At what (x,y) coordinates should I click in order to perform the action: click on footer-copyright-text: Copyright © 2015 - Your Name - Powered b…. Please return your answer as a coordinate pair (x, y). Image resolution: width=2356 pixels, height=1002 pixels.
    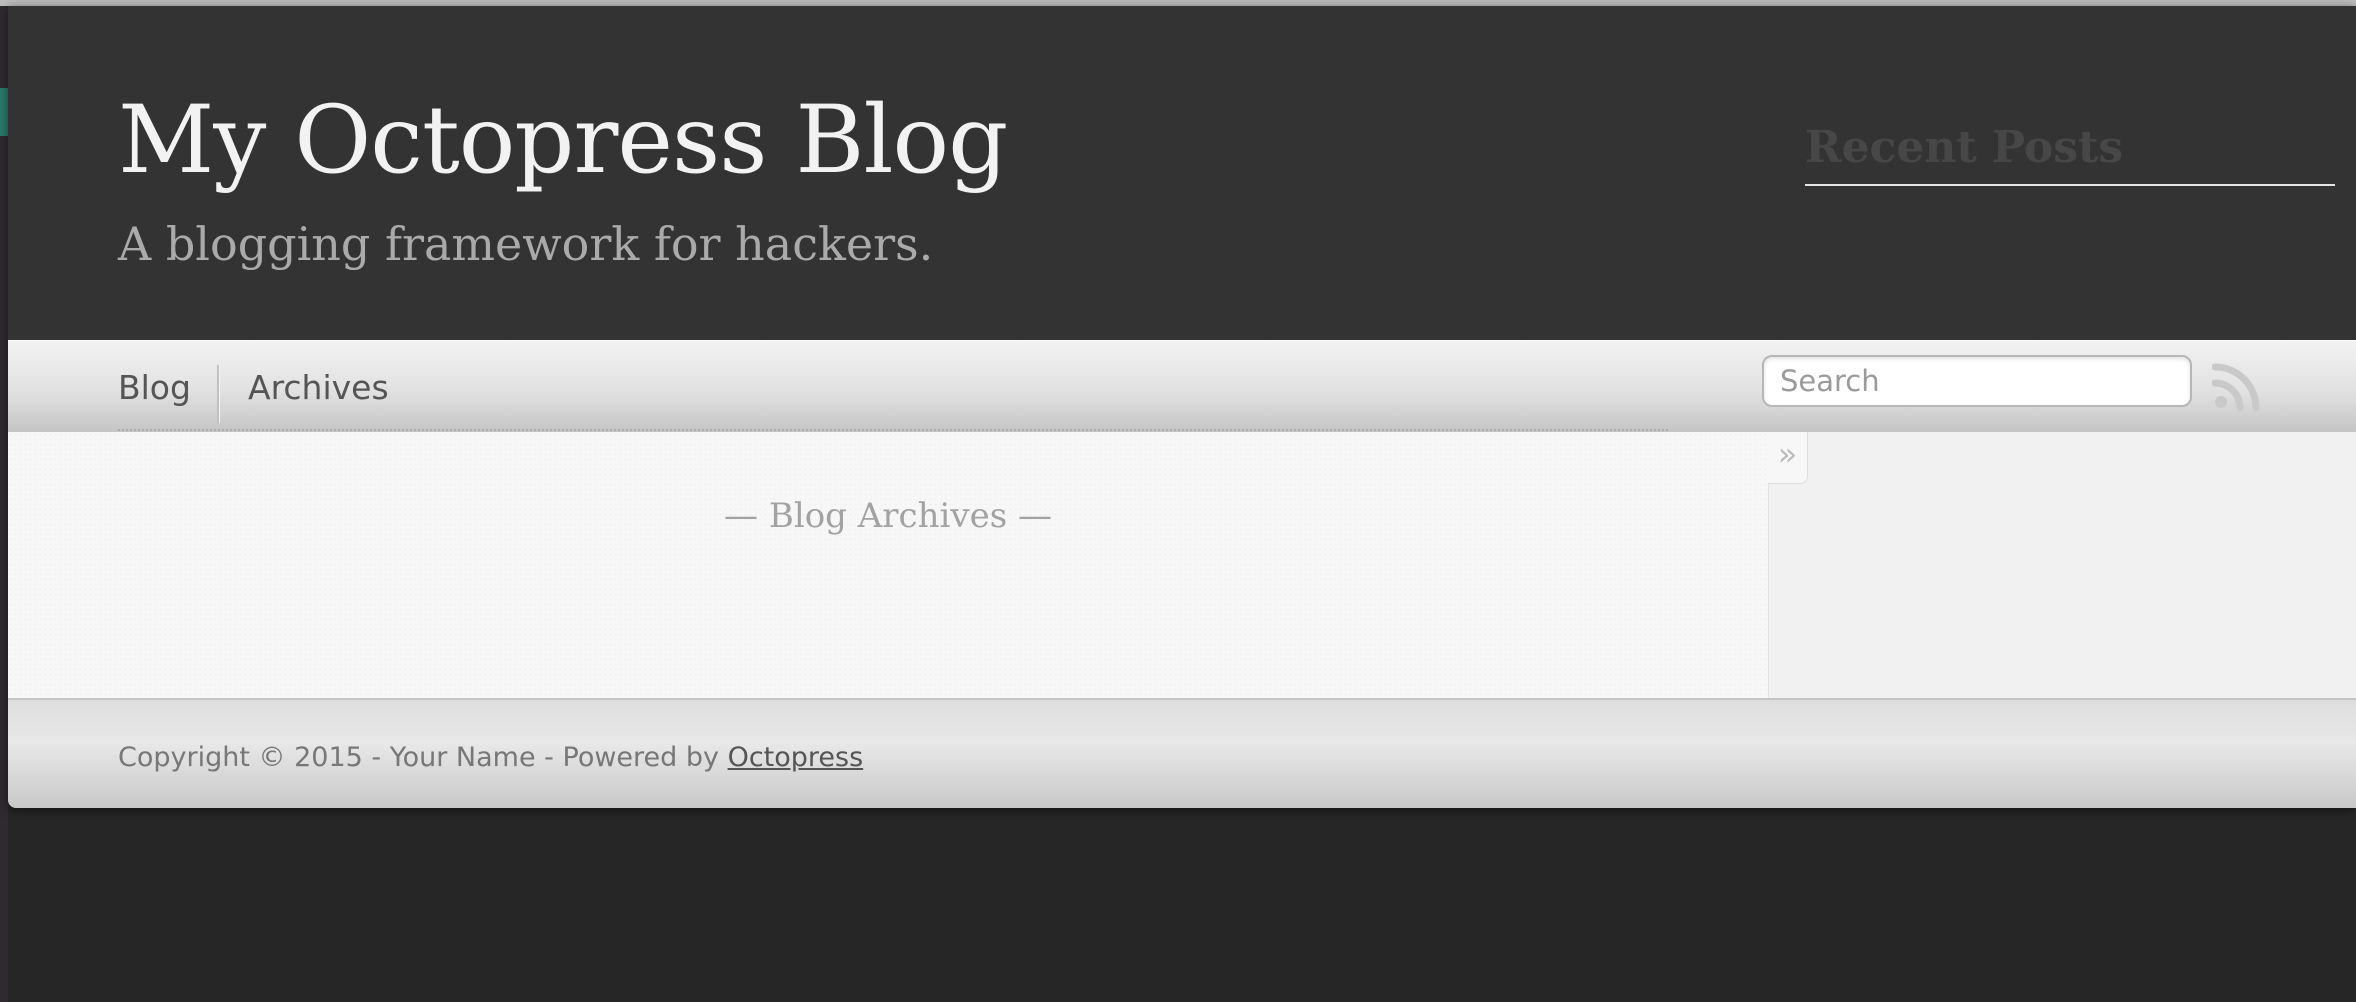
    Looking at the image, I should click on (423, 757).